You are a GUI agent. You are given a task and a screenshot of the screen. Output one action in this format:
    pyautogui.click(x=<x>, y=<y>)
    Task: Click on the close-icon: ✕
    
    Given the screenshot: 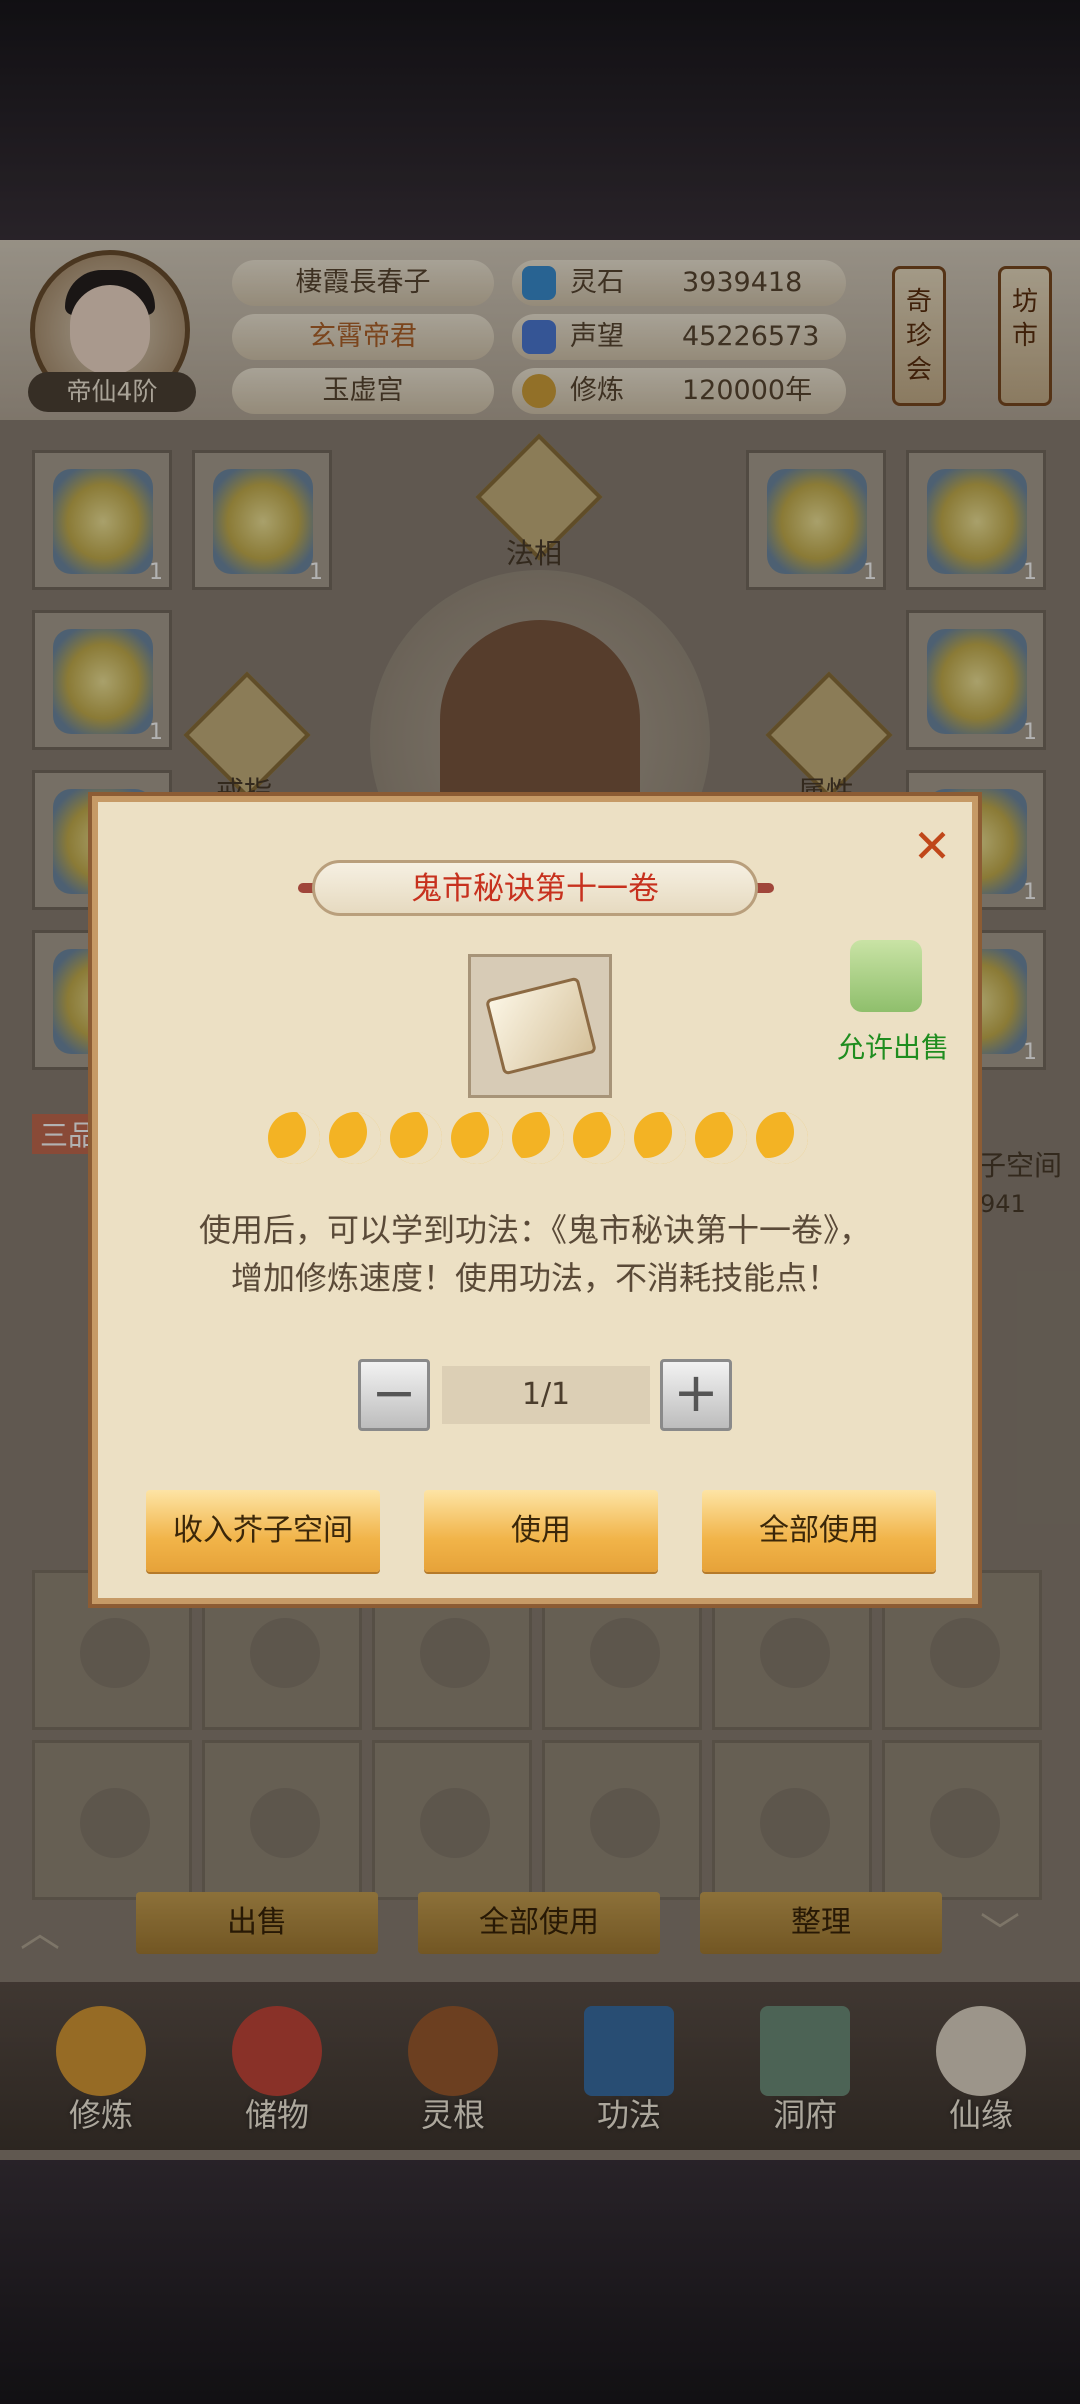 What is the action you would take?
    pyautogui.click(x=932, y=846)
    